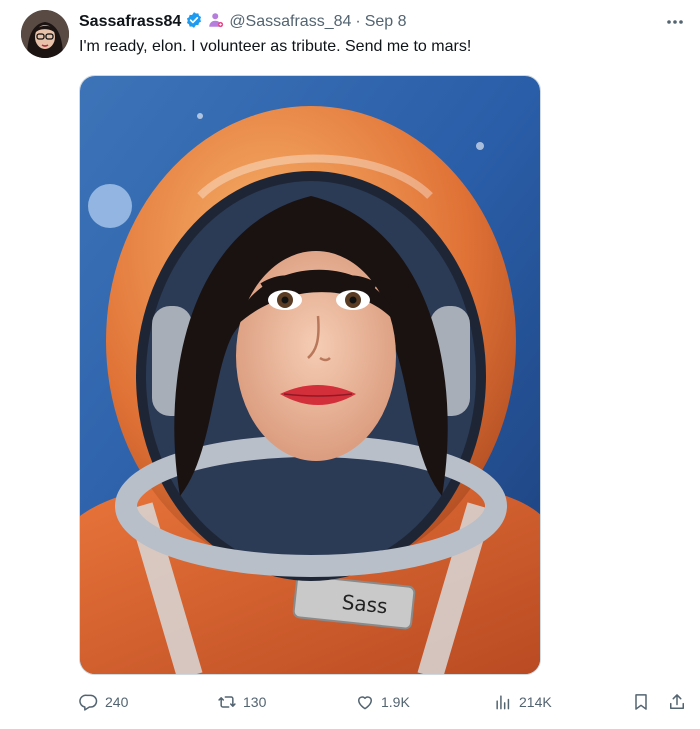 The height and width of the screenshot is (729, 700). Describe the element at coordinates (365, 604) in the screenshot. I see `suit-name-badge: Sass` at that location.